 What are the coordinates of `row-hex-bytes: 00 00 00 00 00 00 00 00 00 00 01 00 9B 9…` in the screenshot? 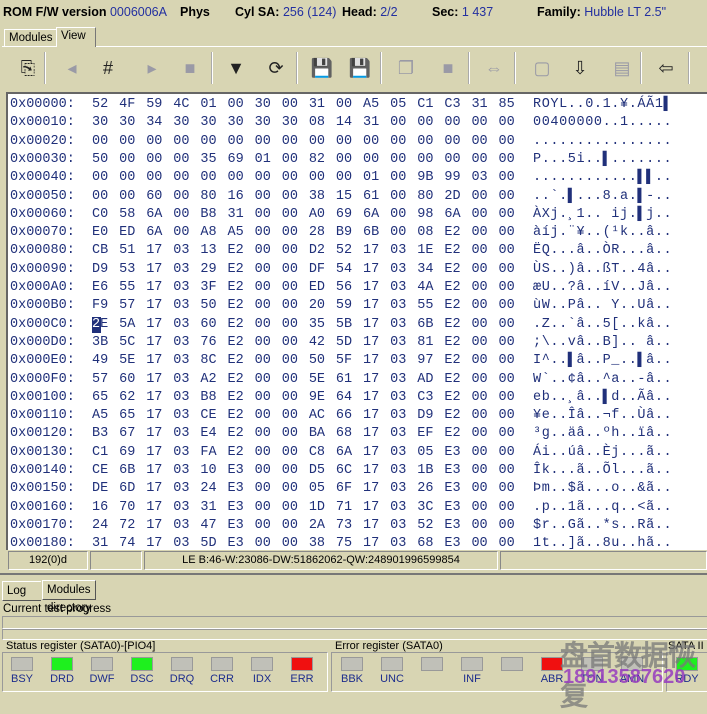 It's located at (303, 178).